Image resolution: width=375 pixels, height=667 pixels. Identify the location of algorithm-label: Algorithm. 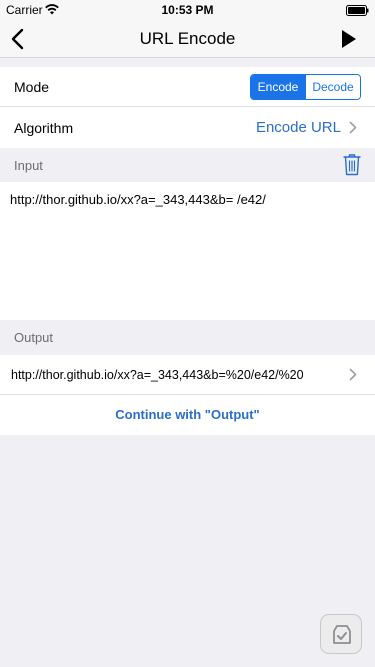
(44, 128).